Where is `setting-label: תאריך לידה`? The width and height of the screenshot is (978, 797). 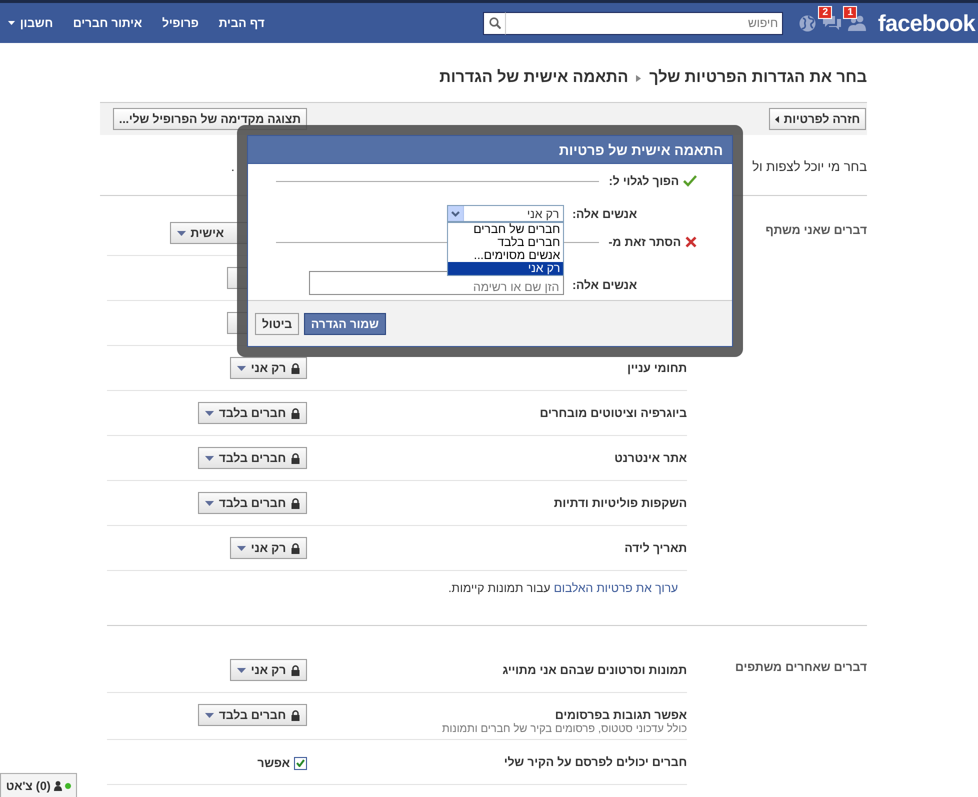 setting-label: תאריך לידה is located at coordinates (655, 548).